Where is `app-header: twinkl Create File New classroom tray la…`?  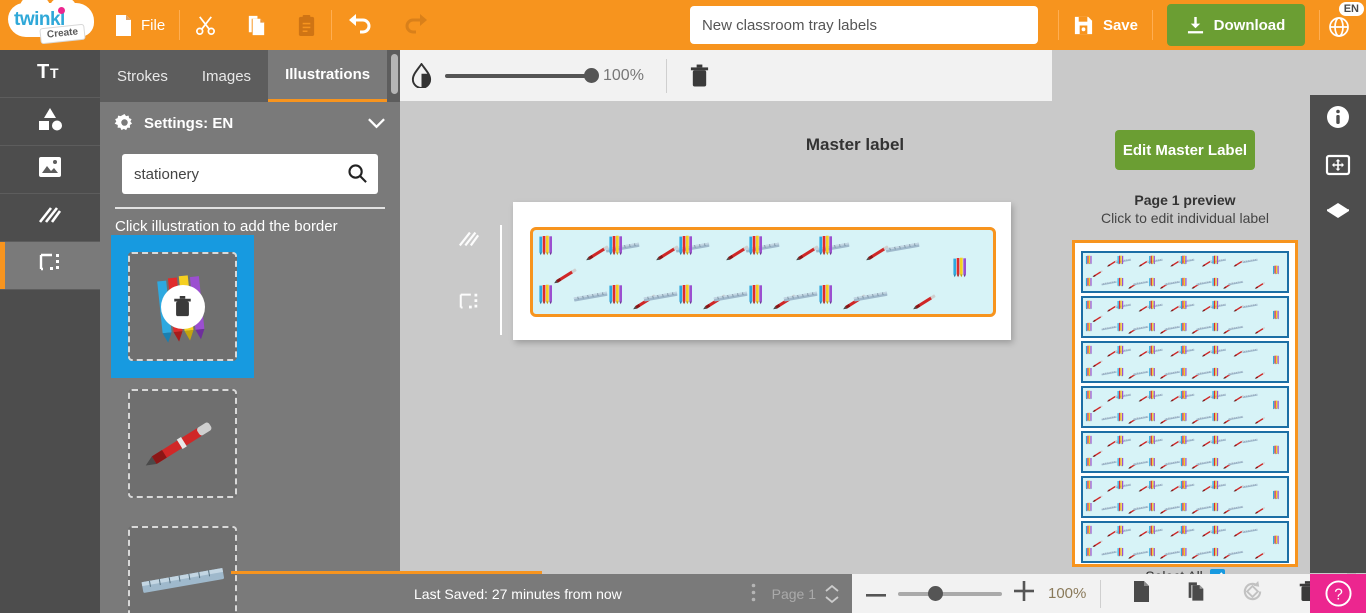 app-header: twinkl Create File New classroom tray la… is located at coordinates (683, 25).